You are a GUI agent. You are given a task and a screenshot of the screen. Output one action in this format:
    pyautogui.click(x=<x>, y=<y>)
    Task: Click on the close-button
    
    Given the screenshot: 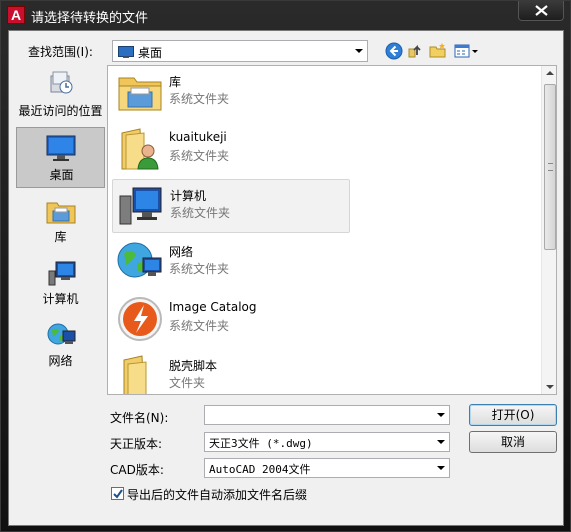 What is the action you would take?
    pyautogui.click(x=541, y=11)
    